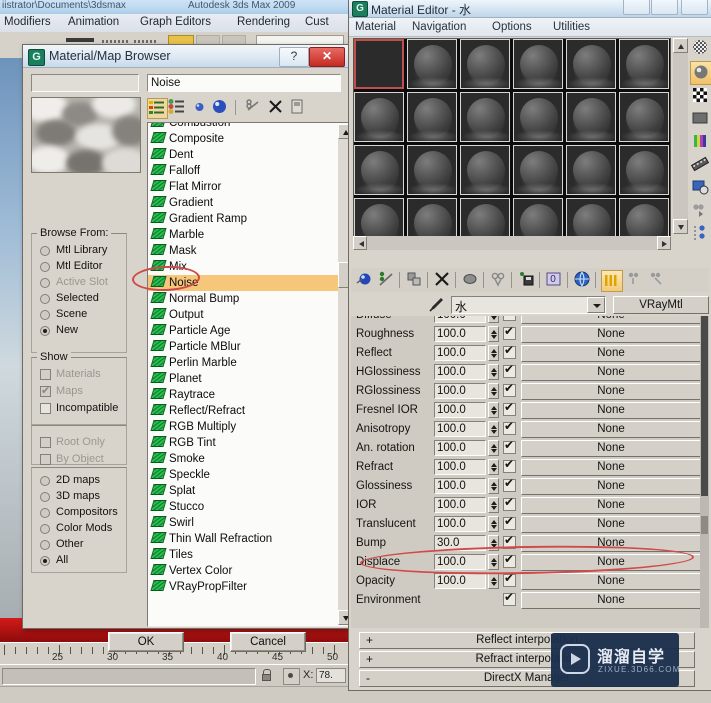 The image size is (711, 703). What do you see at coordinates (439, 27) in the screenshot?
I see `me-menu-navigation: Navigation` at bounding box center [439, 27].